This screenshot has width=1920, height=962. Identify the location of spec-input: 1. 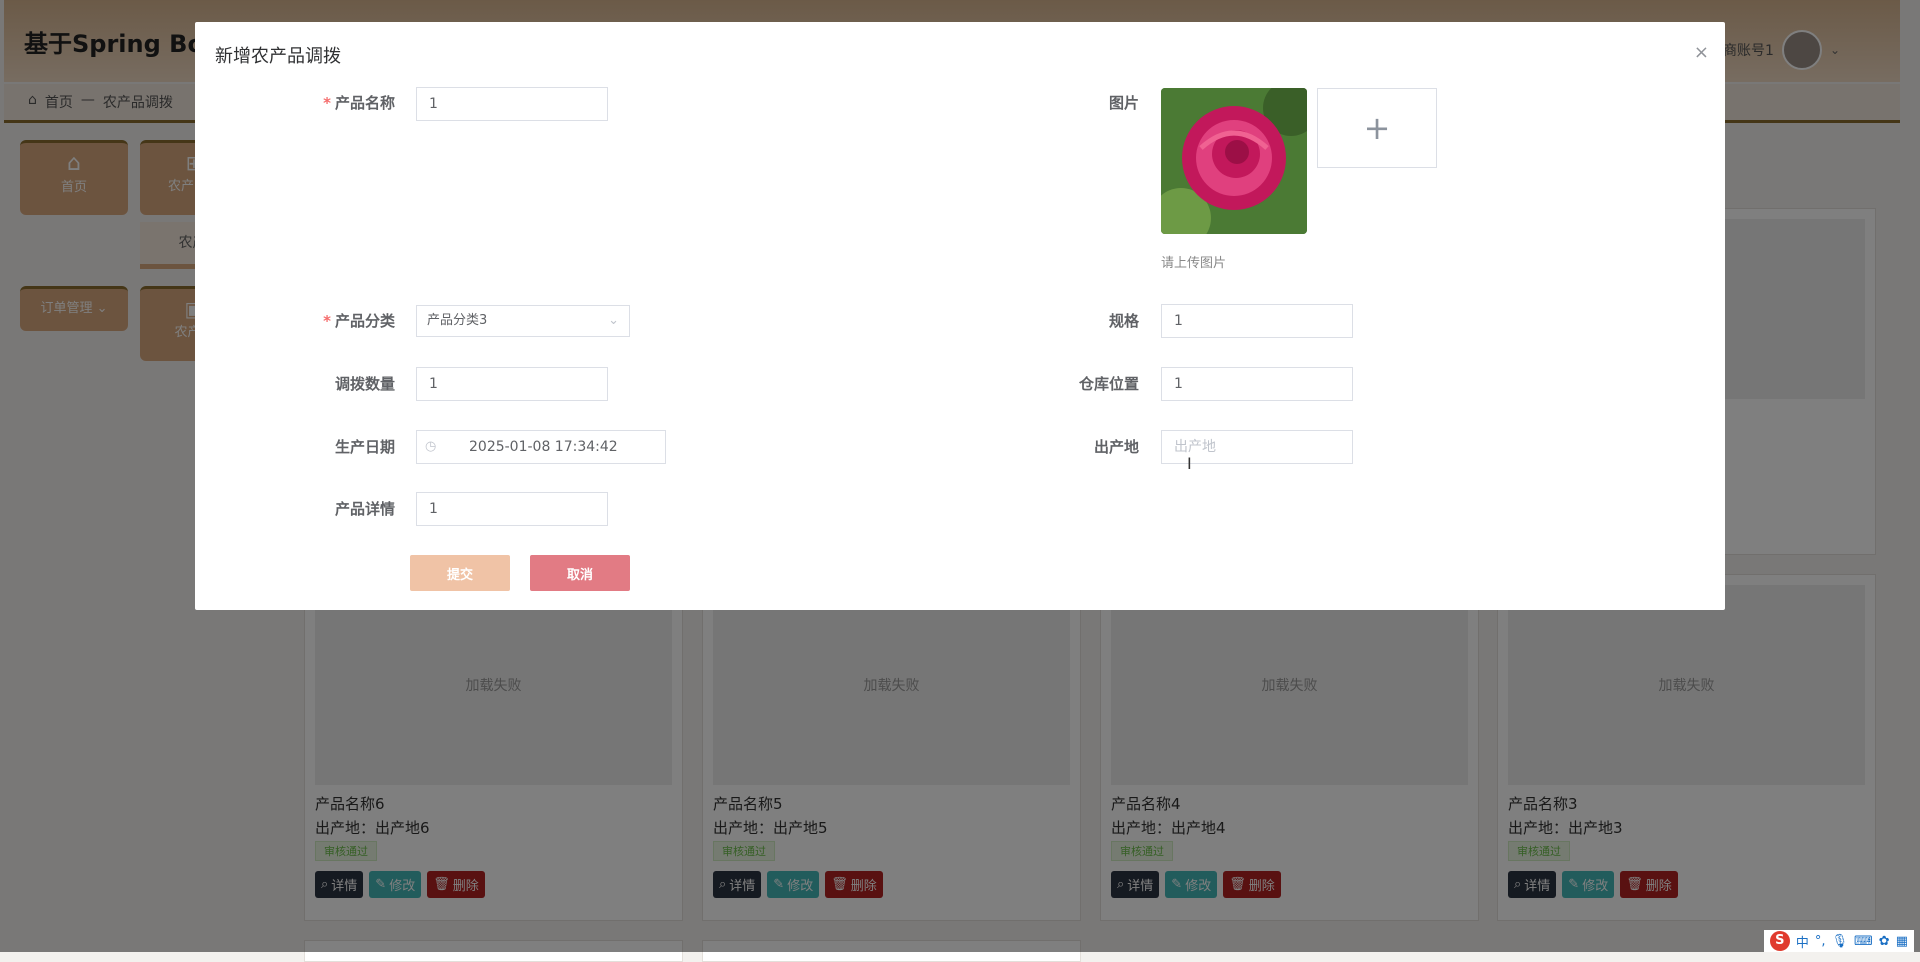
(1257, 321).